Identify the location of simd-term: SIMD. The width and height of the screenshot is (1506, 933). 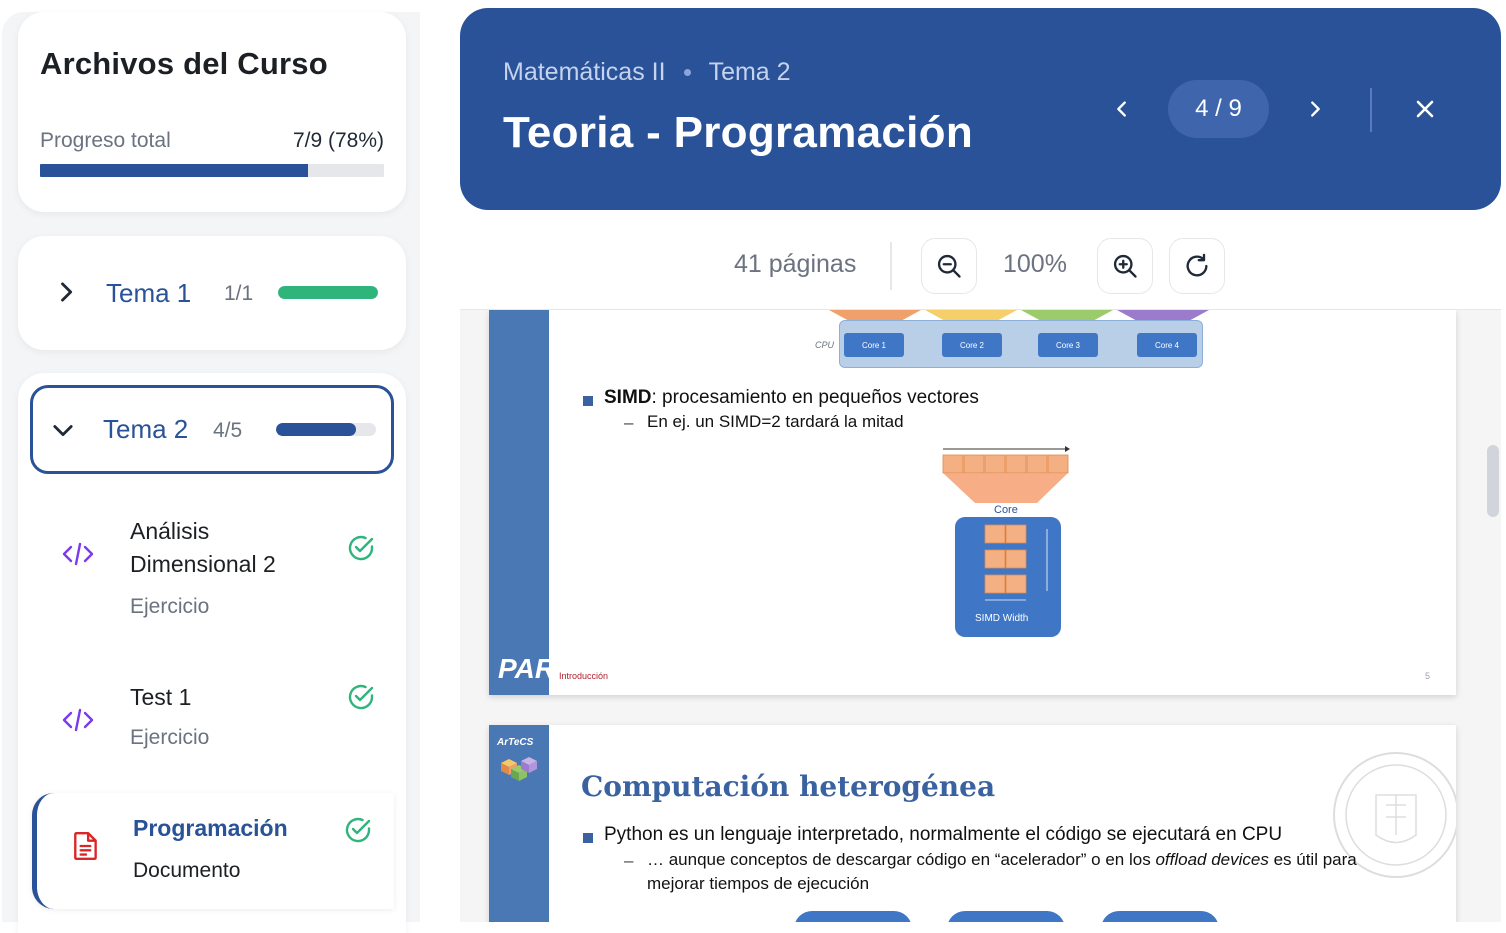
(628, 397).